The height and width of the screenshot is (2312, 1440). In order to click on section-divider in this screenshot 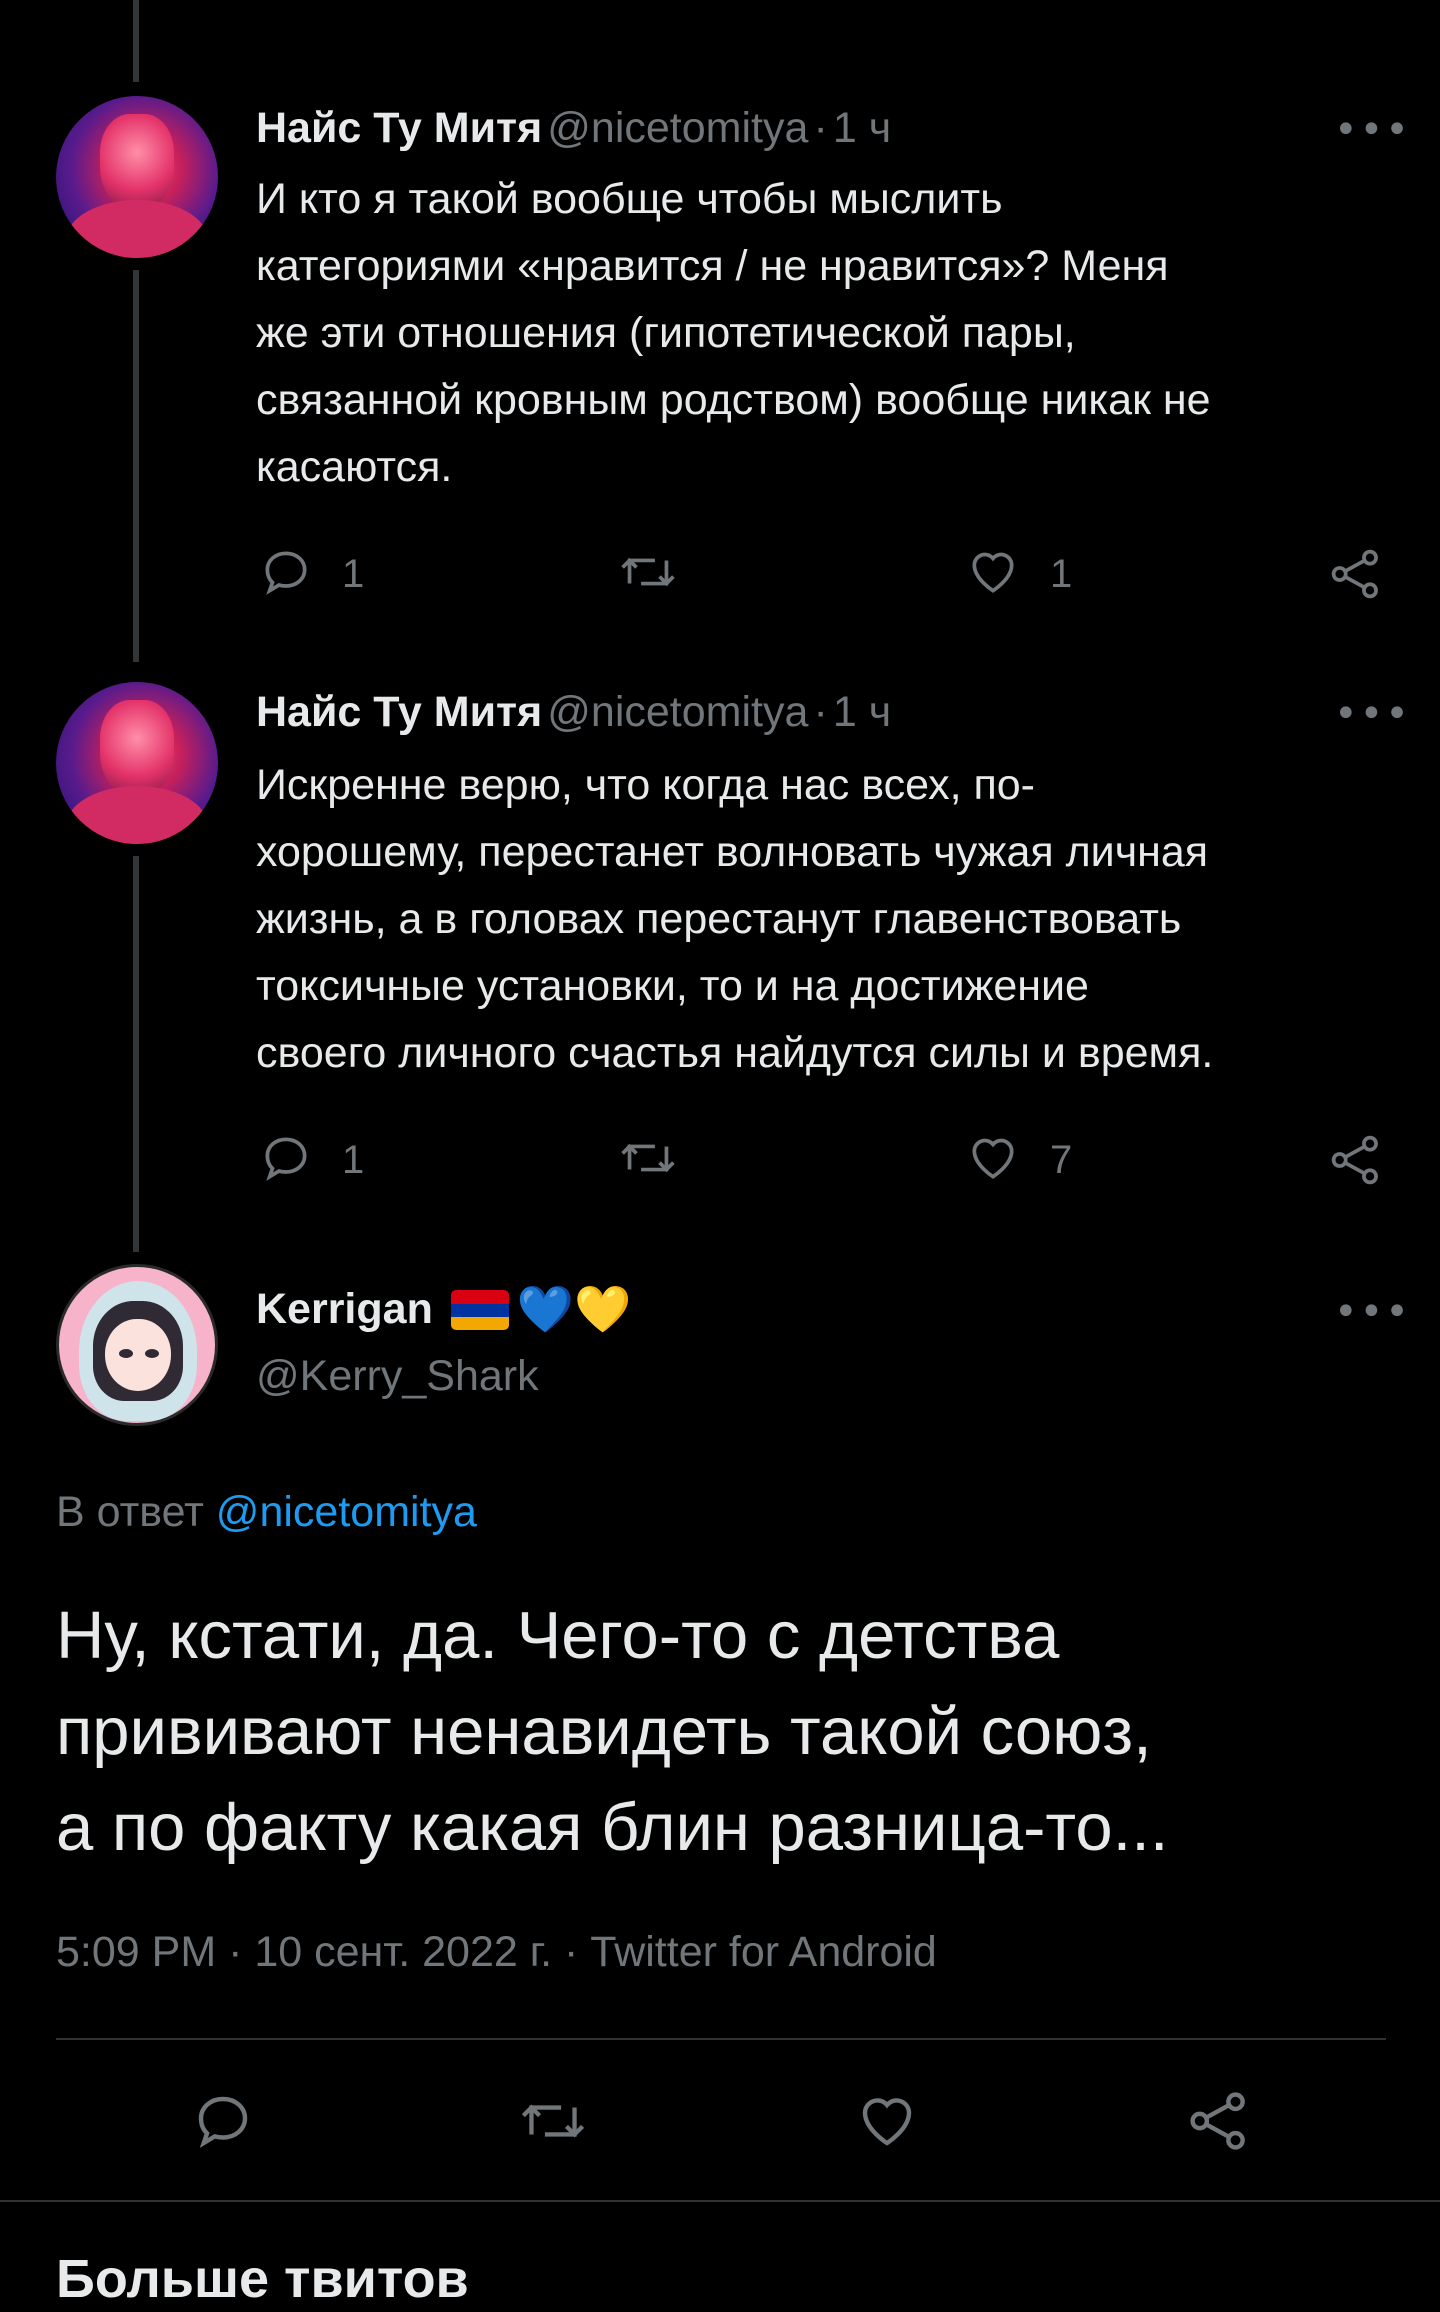, I will do `click(720, 2201)`.